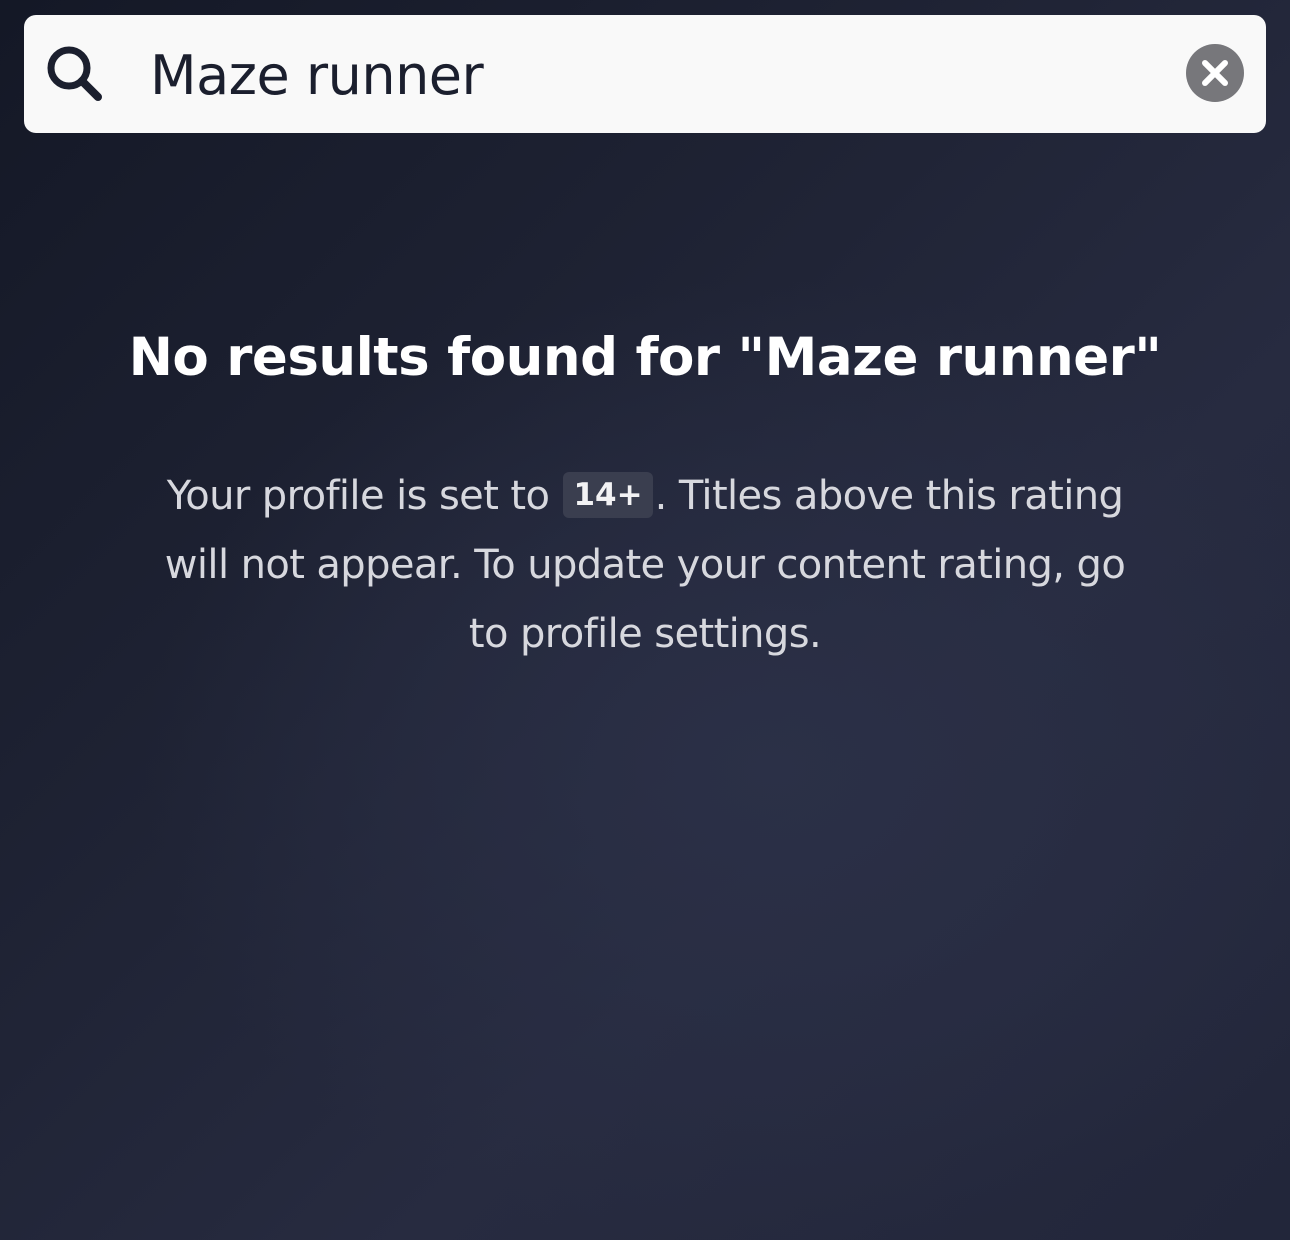 The width and height of the screenshot is (1290, 1240). Describe the element at coordinates (665, 75) in the screenshot. I see `search-input` at that location.